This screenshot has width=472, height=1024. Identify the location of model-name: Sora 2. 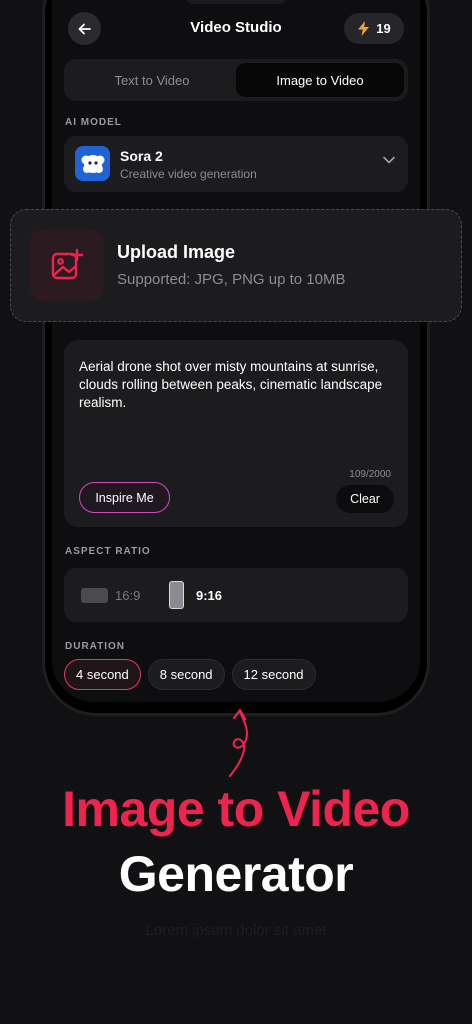
(141, 156).